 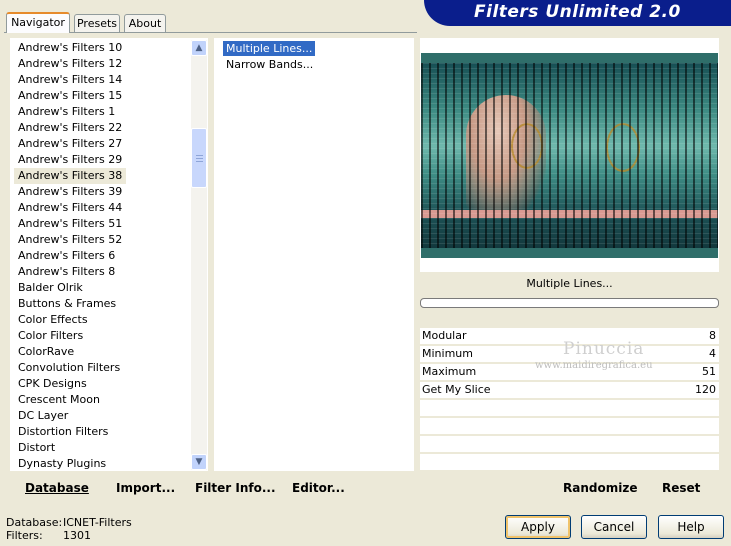 I want to click on param-value: 51, so click(x=709, y=371).